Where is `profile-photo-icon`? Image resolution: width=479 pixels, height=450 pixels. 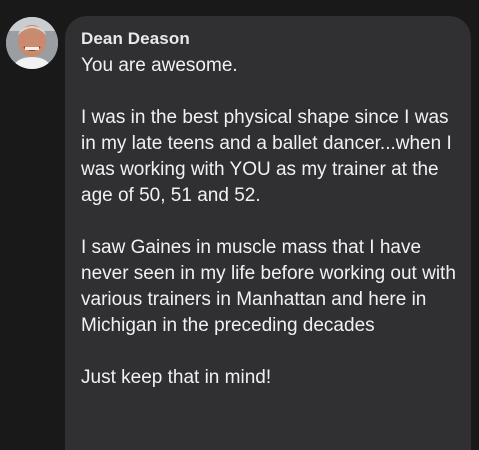
profile-photo-icon is located at coordinates (32, 43).